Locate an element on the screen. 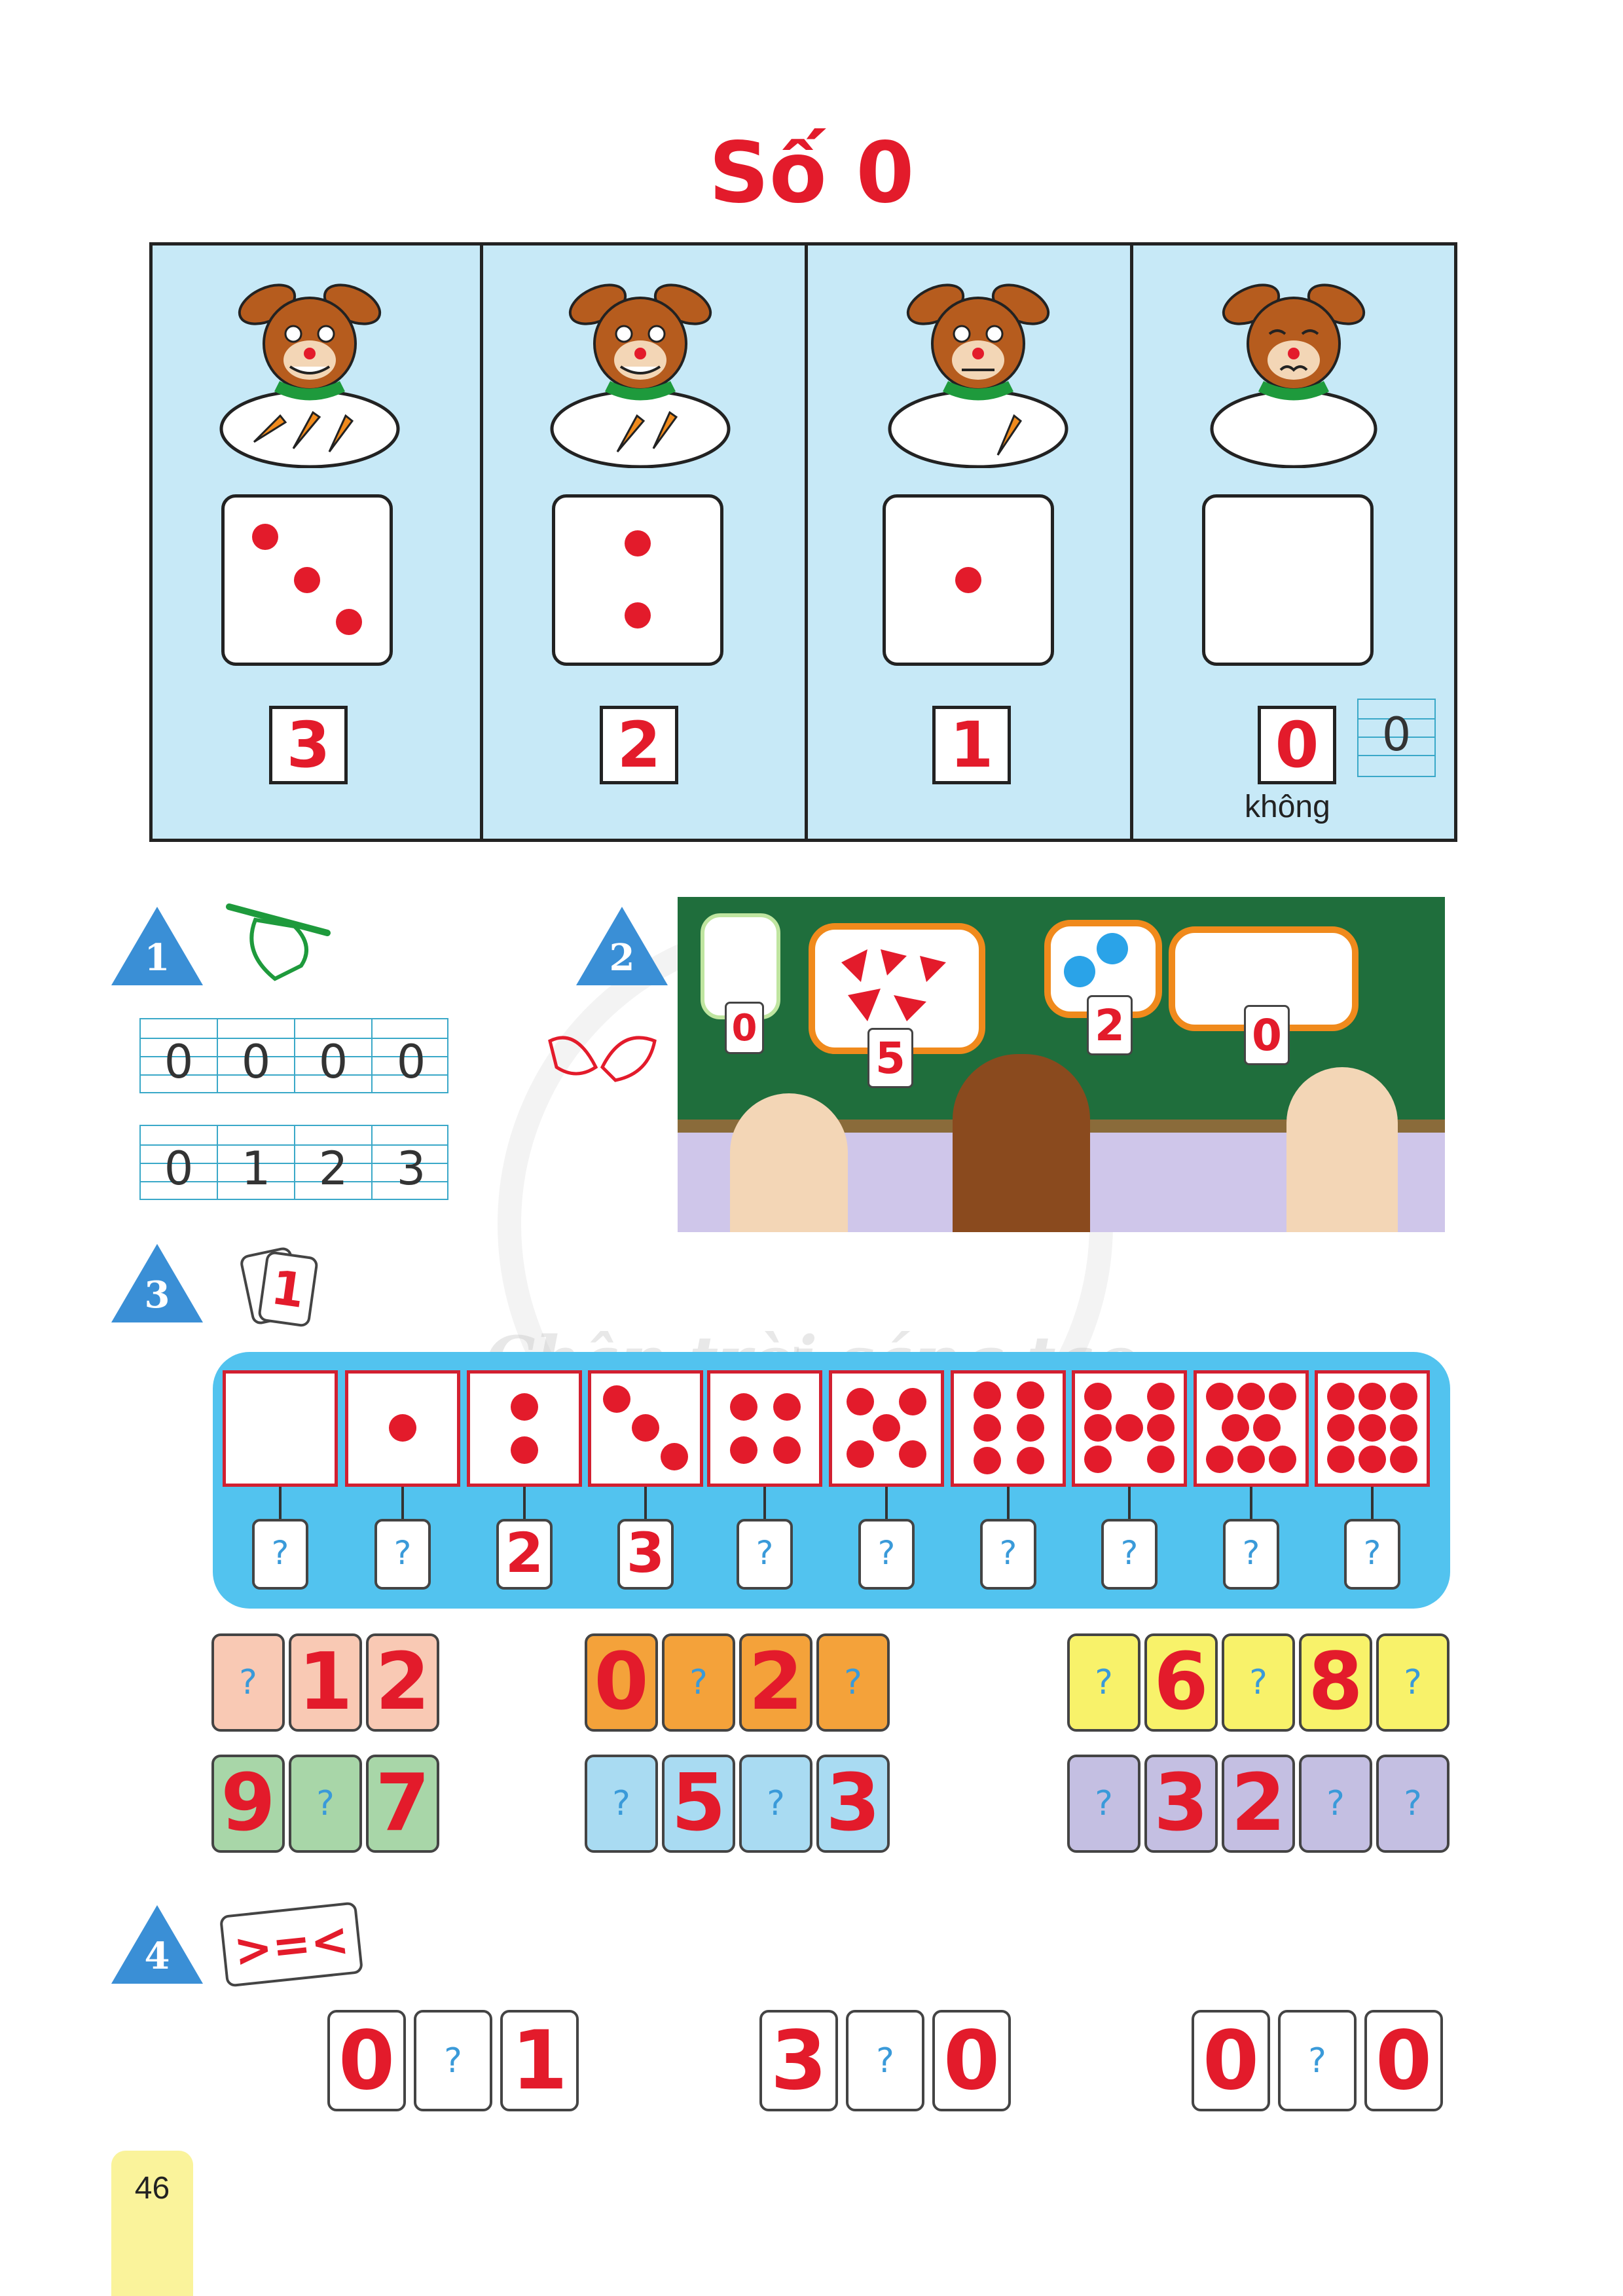 This screenshot has height=2296, width=1623. hero-column-0: 0 0 không is located at coordinates (1293, 542).